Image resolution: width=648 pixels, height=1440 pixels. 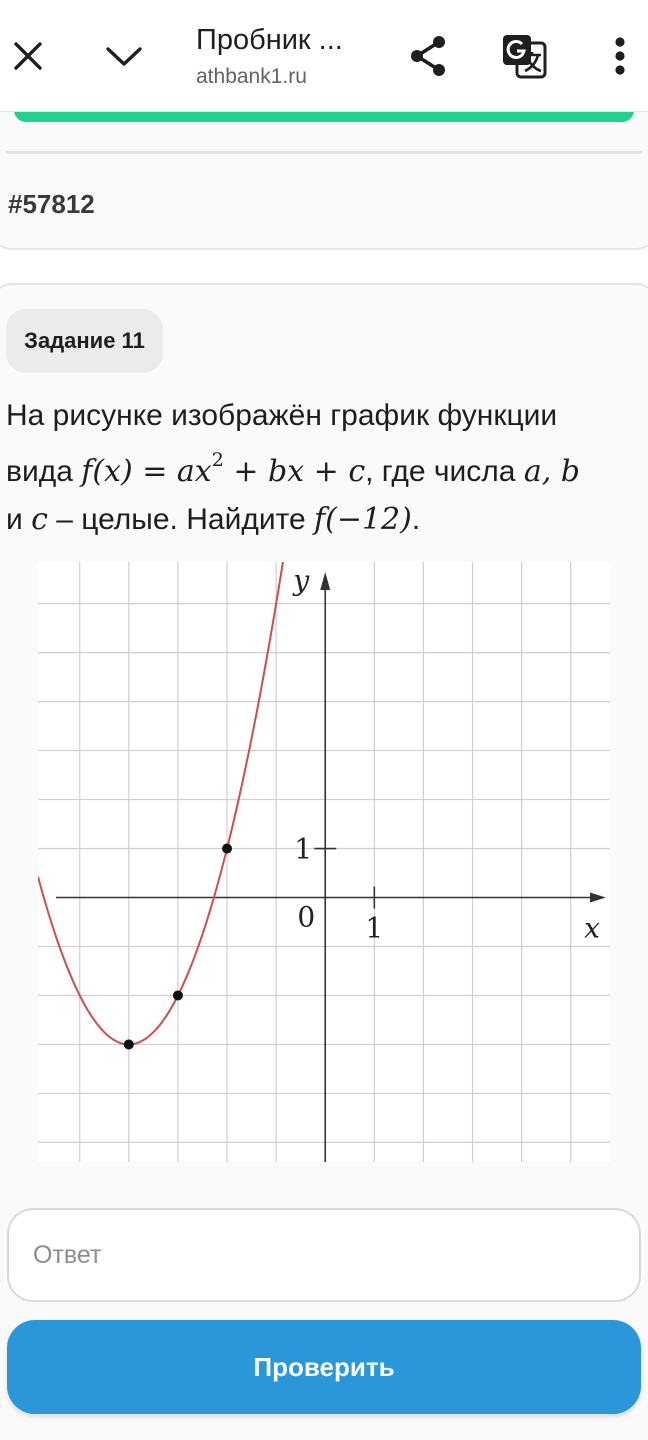 I want to click on answer-input, so click(x=324, y=1255).